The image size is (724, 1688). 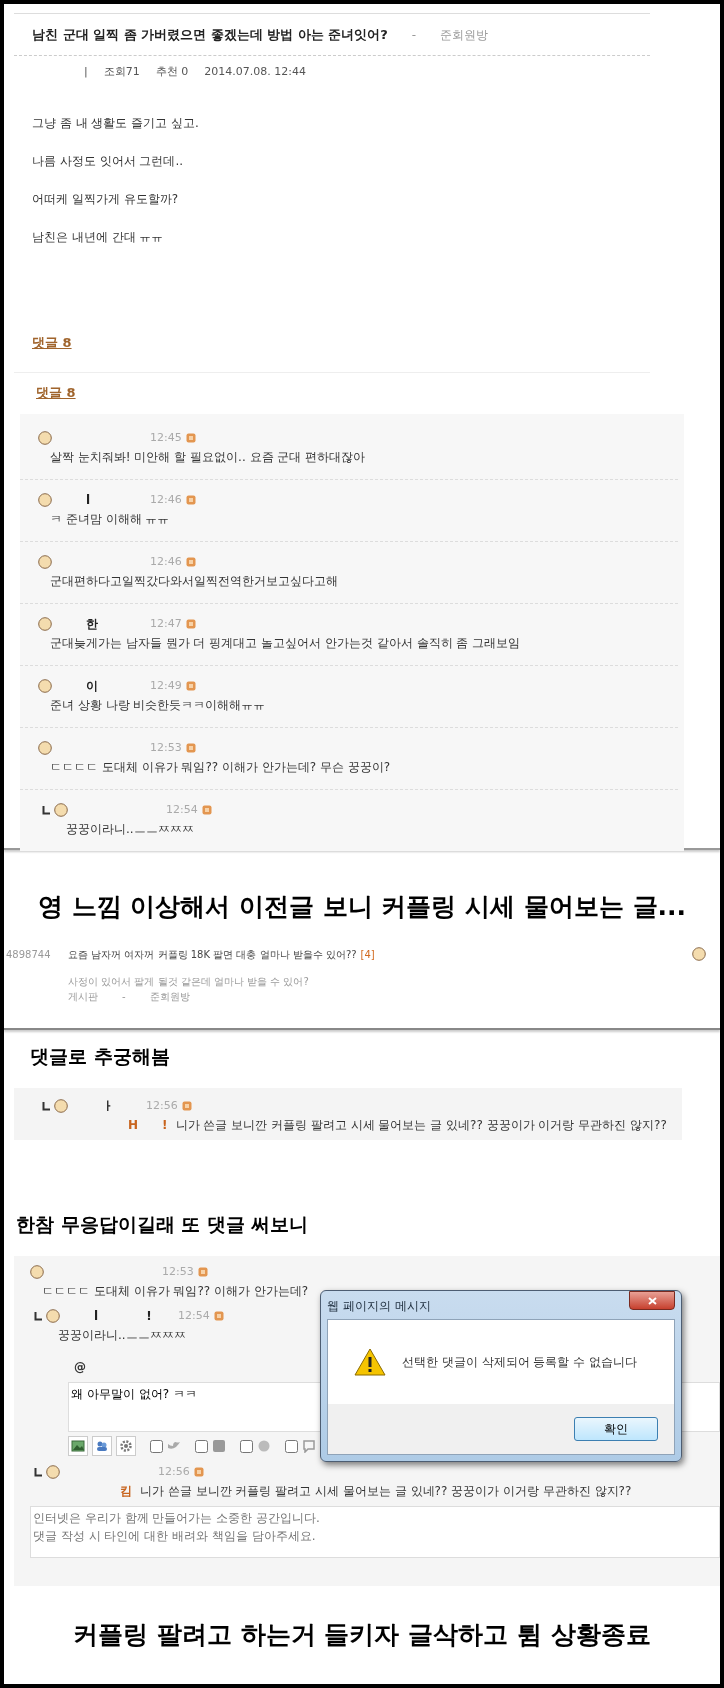 What do you see at coordinates (110, 519) in the screenshot?
I see `comment-text: ㅋ 준녀맘 이해해 ㅠㅠ` at bounding box center [110, 519].